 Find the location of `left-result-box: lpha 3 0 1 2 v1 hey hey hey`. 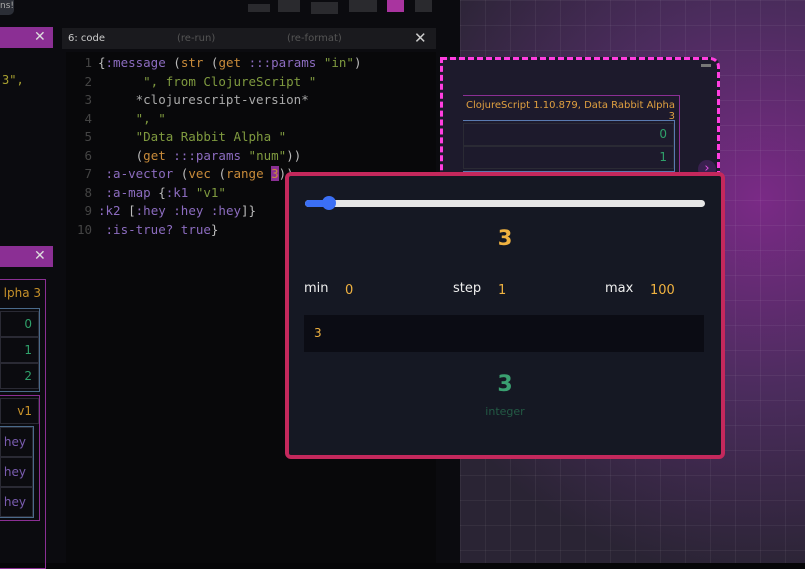

left-result-box: lpha 3 0 1 2 v1 hey hey hey is located at coordinates (23, 424).